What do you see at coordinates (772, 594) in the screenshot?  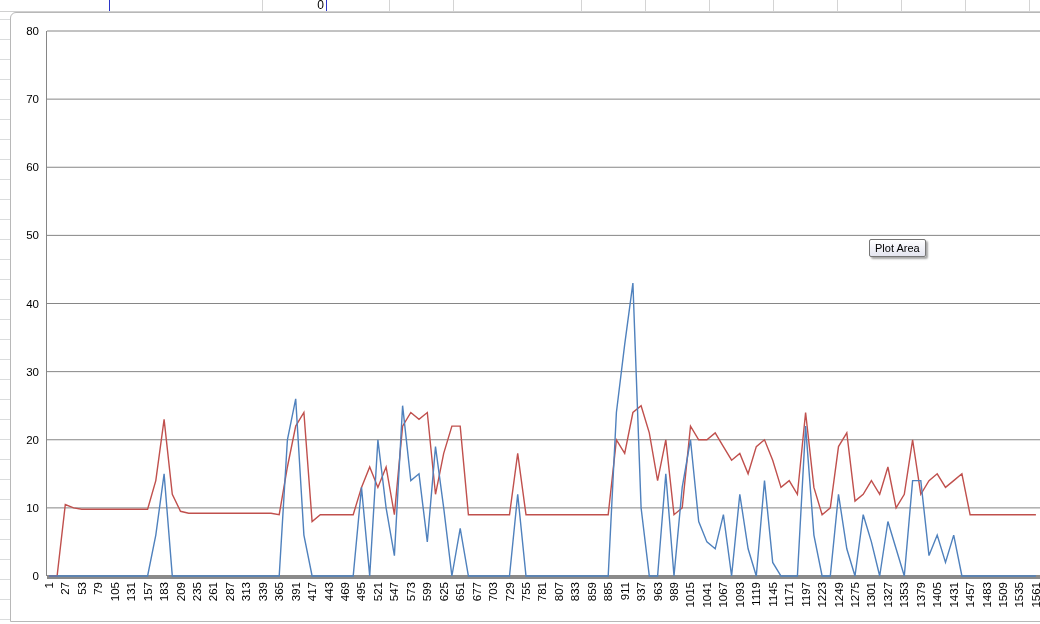 I see `x-axis-label: 1145` at bounding box center [772, 594].